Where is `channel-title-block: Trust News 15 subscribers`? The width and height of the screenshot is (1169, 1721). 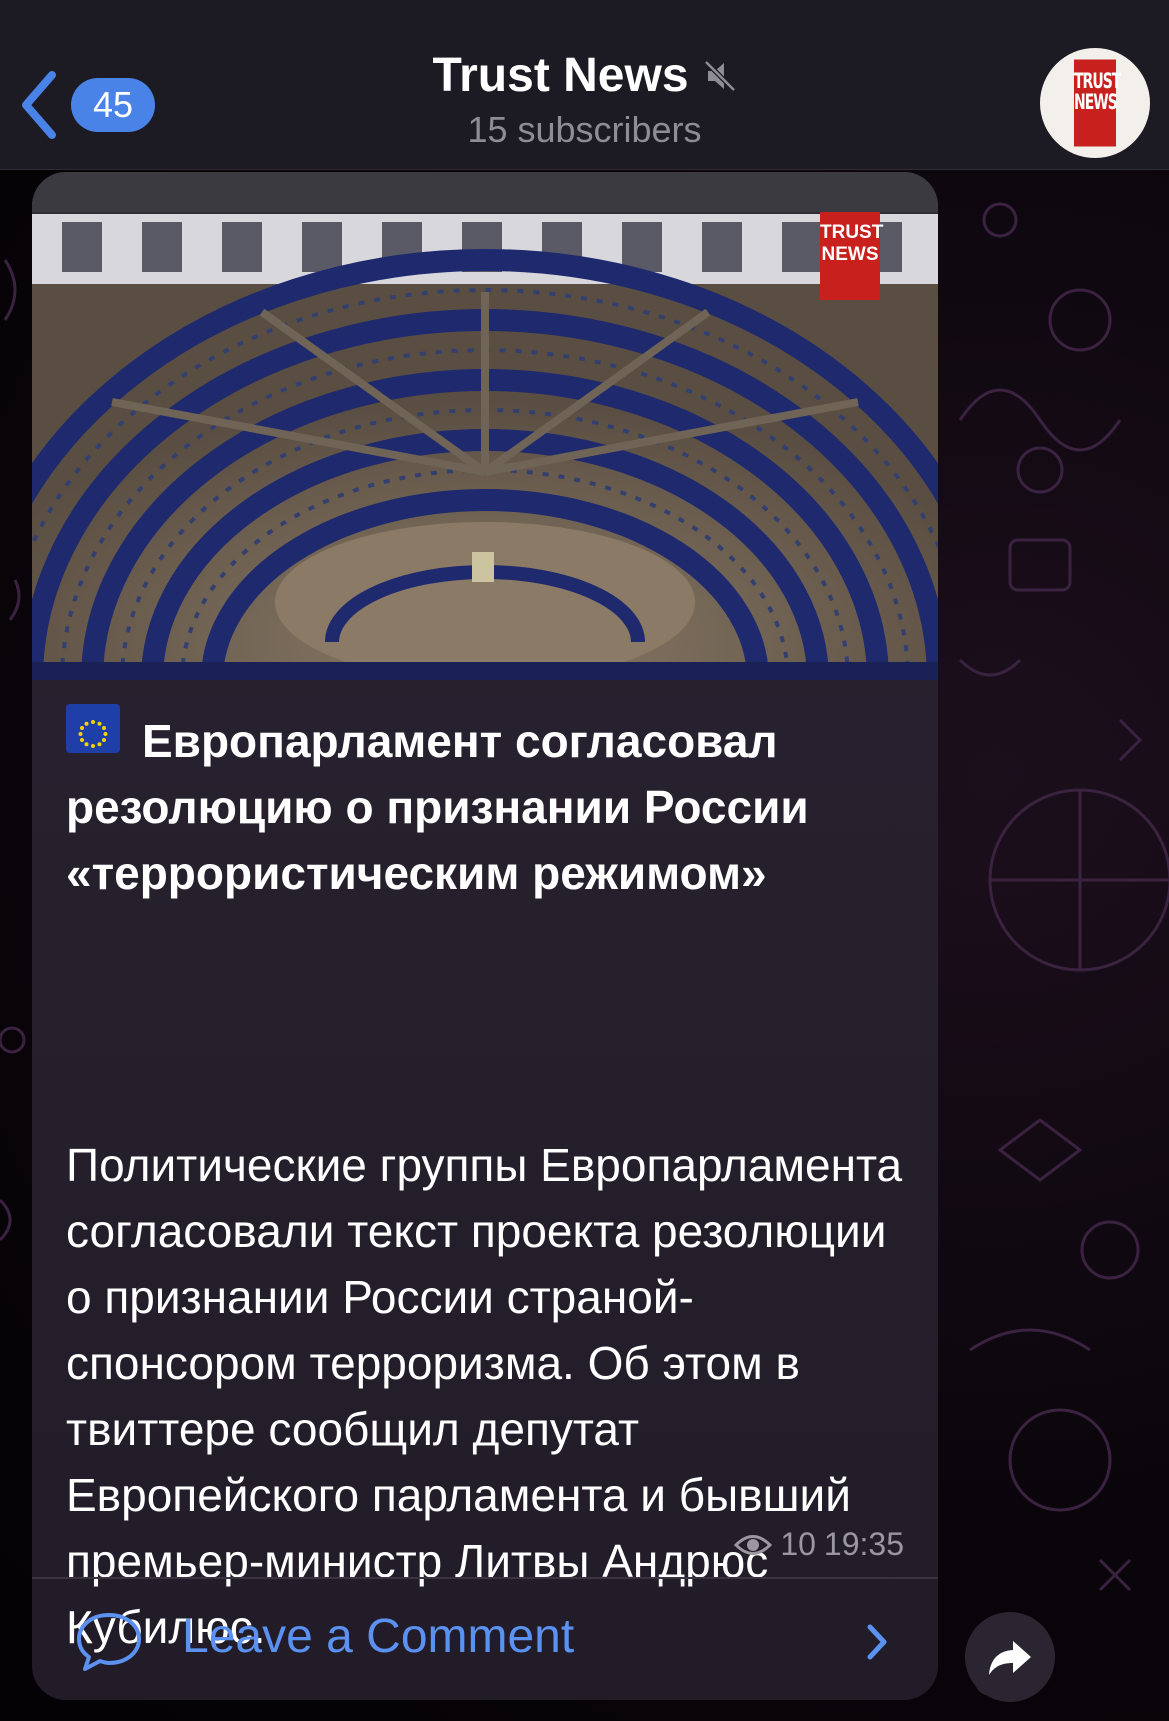
channel-title-block: Trust News 15 subscribers is located at coordinates (584, 99).